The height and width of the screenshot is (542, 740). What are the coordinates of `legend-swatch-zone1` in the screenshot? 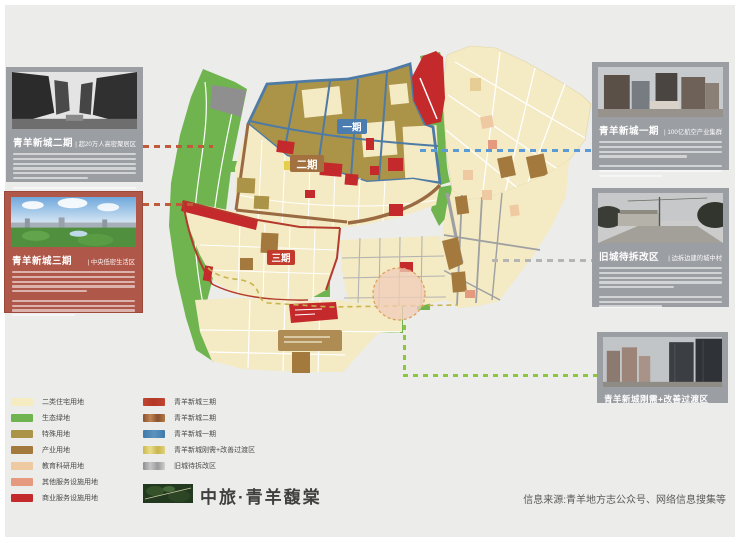 It's located at (154, 434).